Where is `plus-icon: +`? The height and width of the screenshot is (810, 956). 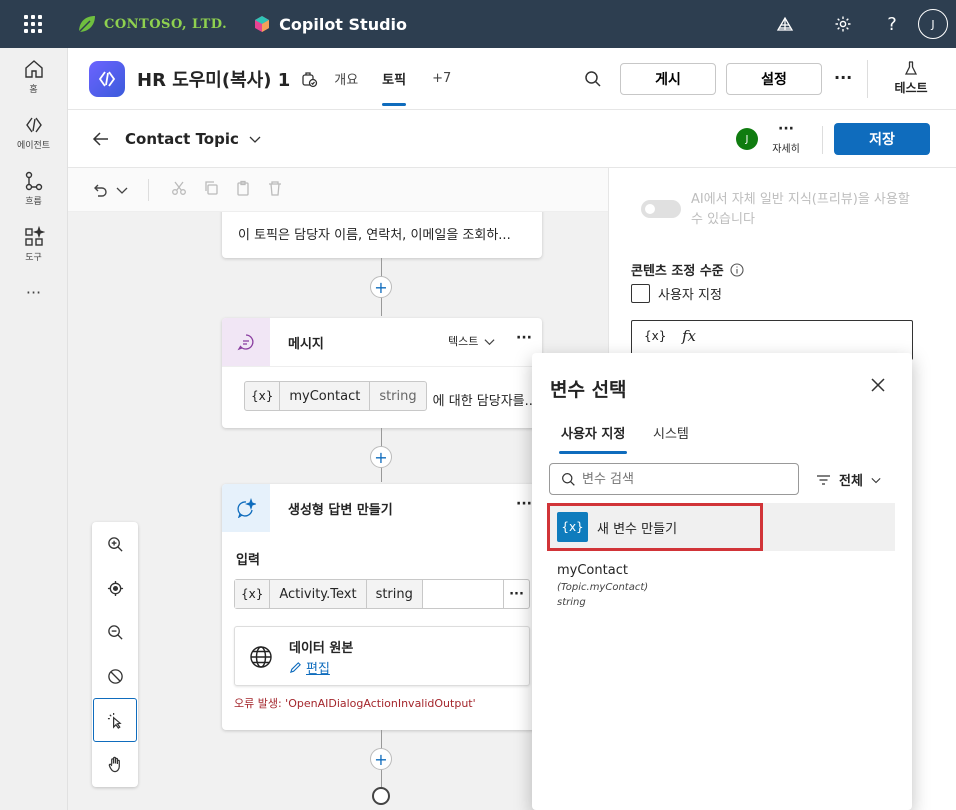
plus-icon: + is located at coordinates (381, 759).